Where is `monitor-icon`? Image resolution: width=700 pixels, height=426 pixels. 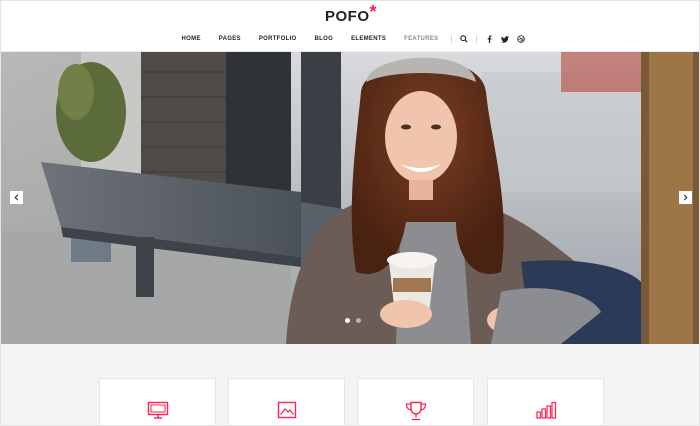 monitor-icon is located at coordinates (157, 410).